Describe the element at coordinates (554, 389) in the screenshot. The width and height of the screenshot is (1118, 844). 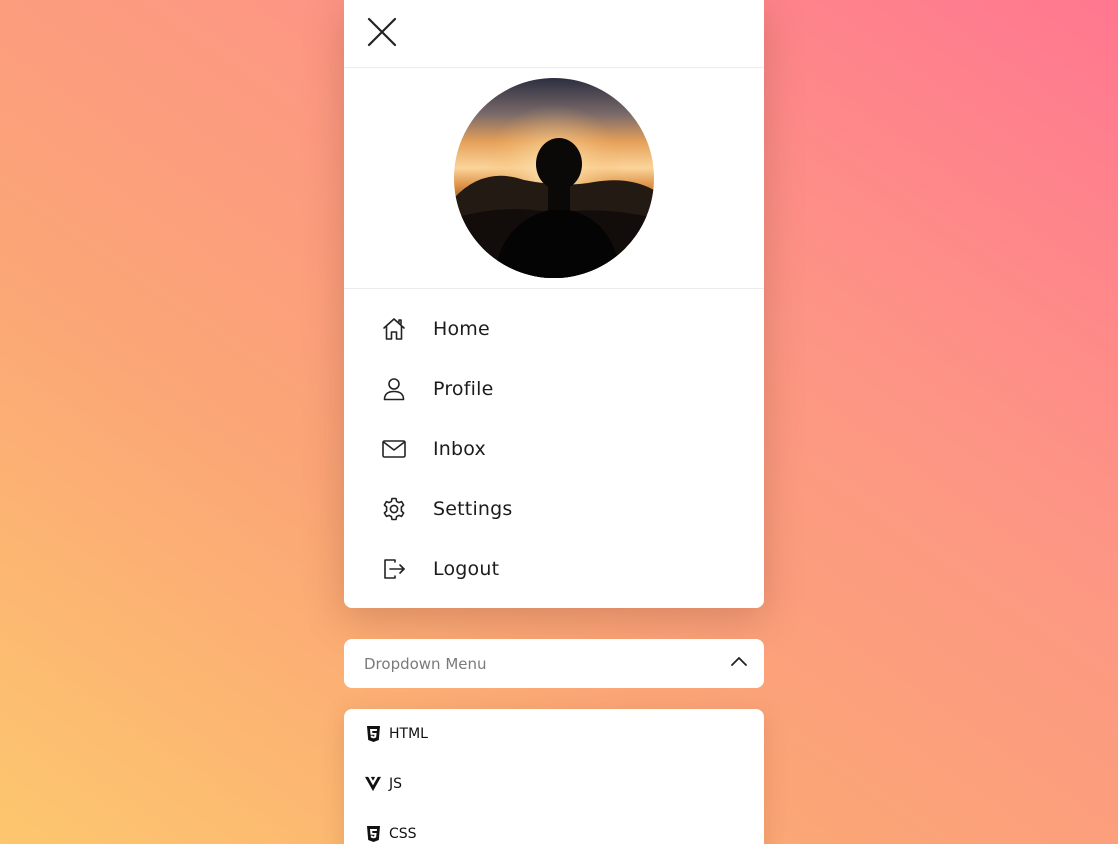
I see `menu-item-profile: Profile` at that location.